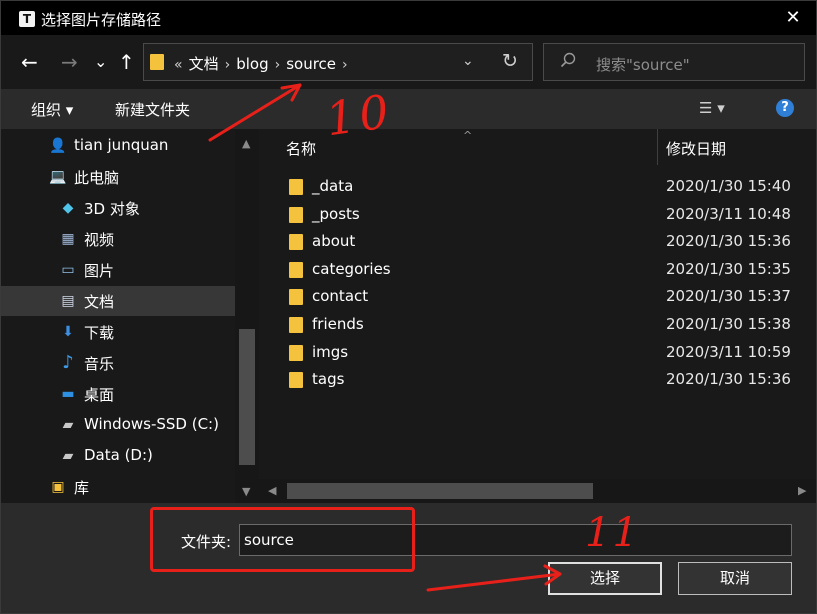 The height and width of the screenshot is (614, 817). Describe the element at coordinates (728, 186) in the screenshot. I see `file-date: 2020/1/30 15:40` at that location.